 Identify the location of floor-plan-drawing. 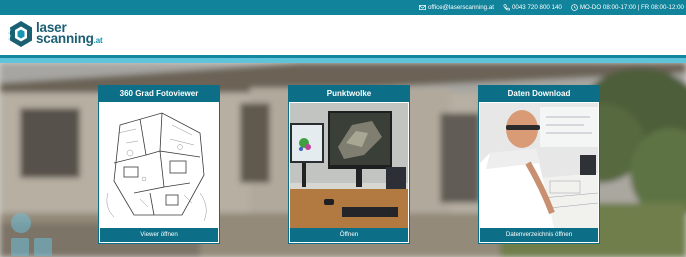
(159, 165).